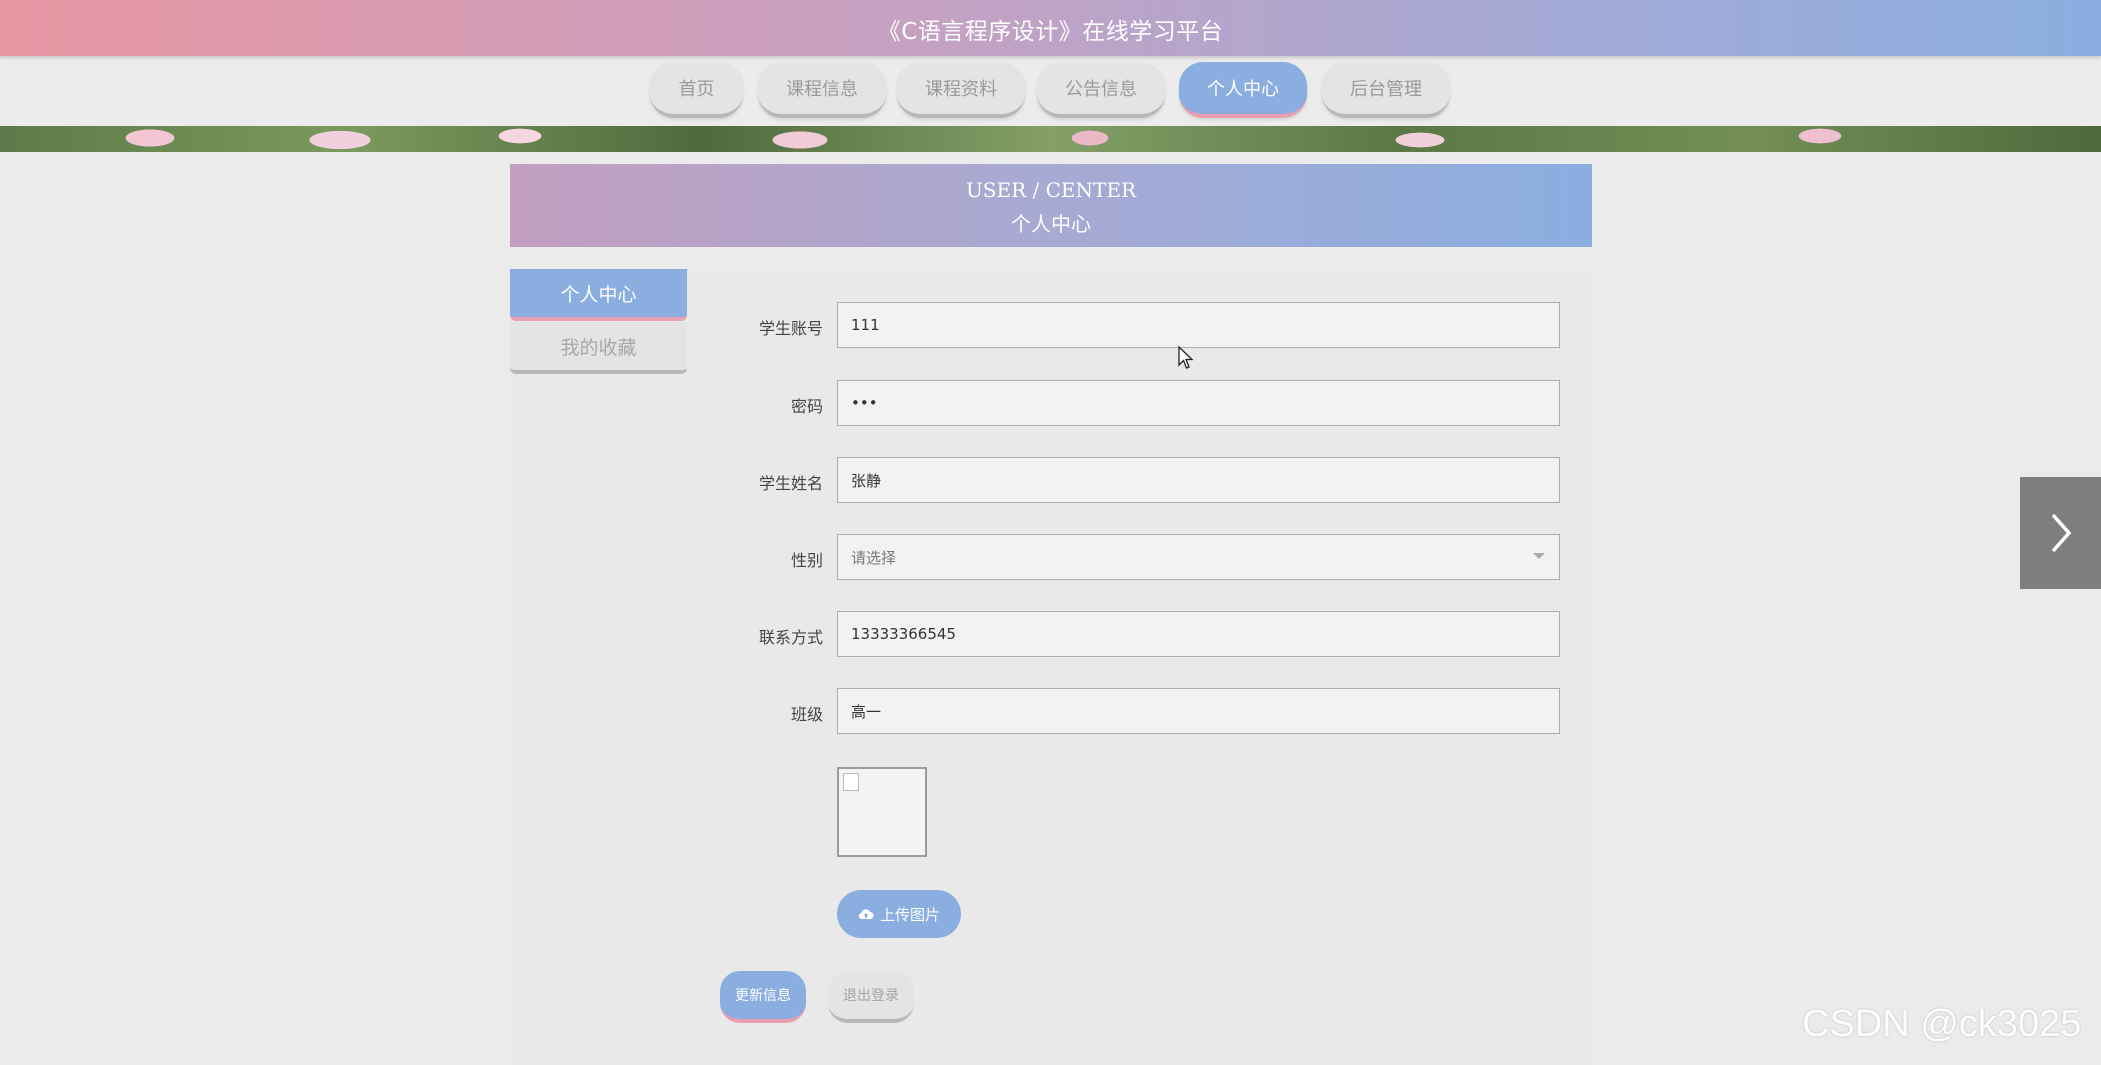  I want to click on flower-banner, so click(1050, 139).